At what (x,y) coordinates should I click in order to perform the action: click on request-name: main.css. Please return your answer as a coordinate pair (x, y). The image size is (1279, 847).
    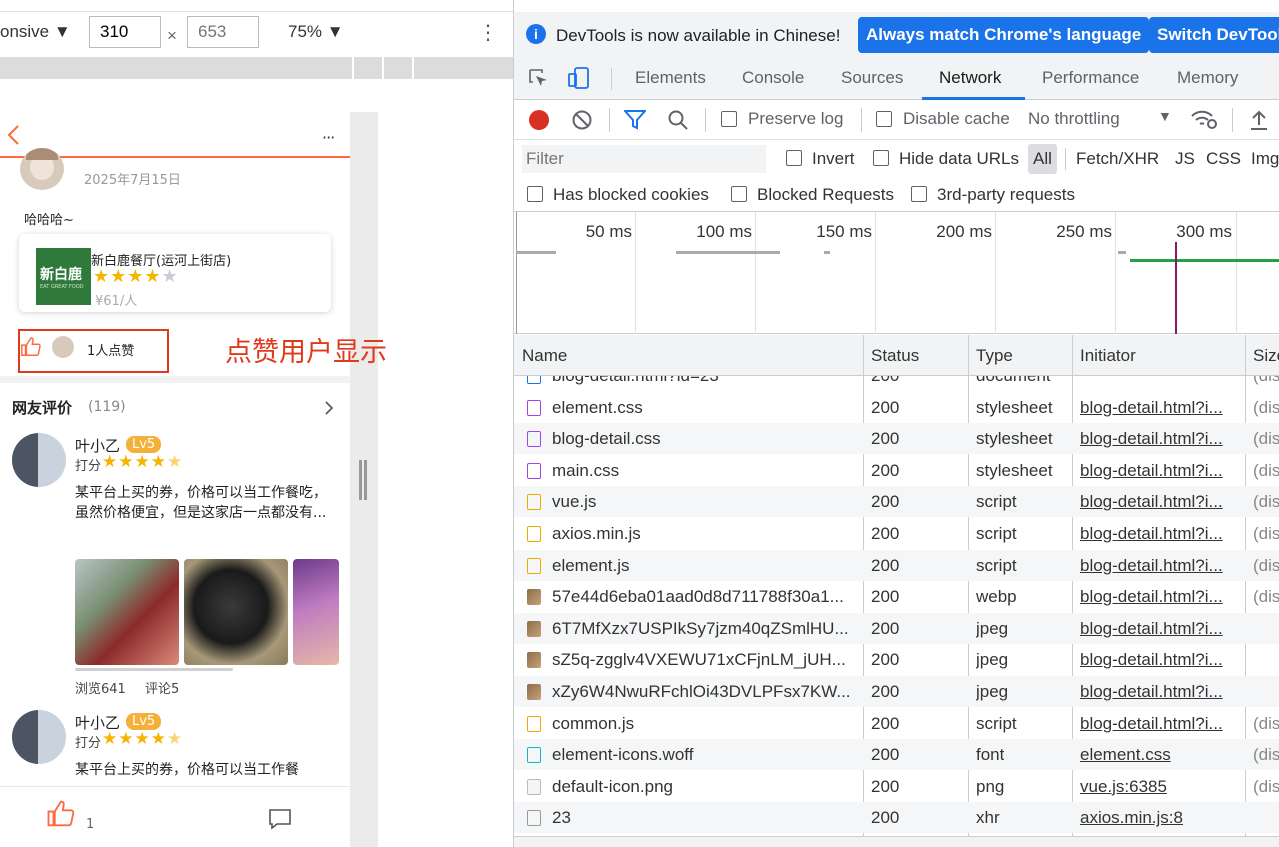
    Looking at the image, I should click on (704, 471).